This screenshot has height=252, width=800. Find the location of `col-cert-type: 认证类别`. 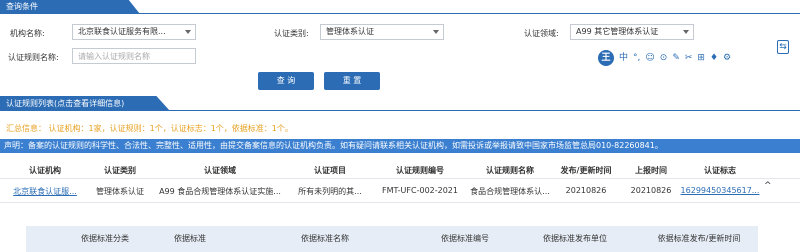

col-cert-type: 认证类别 is located at coordinates (120, 170).